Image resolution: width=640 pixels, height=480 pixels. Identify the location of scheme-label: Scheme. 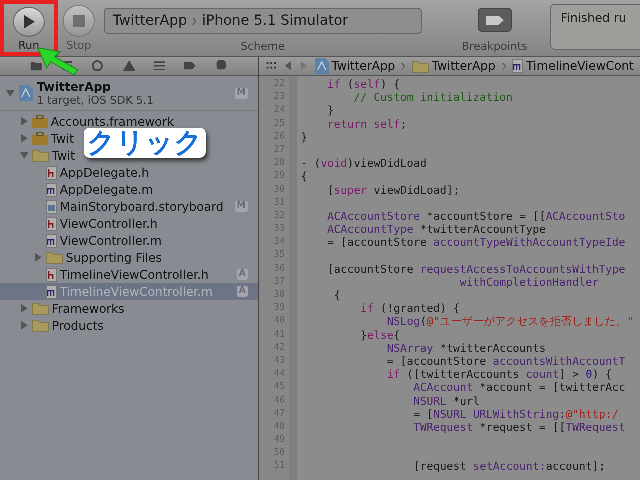
(263, 46).